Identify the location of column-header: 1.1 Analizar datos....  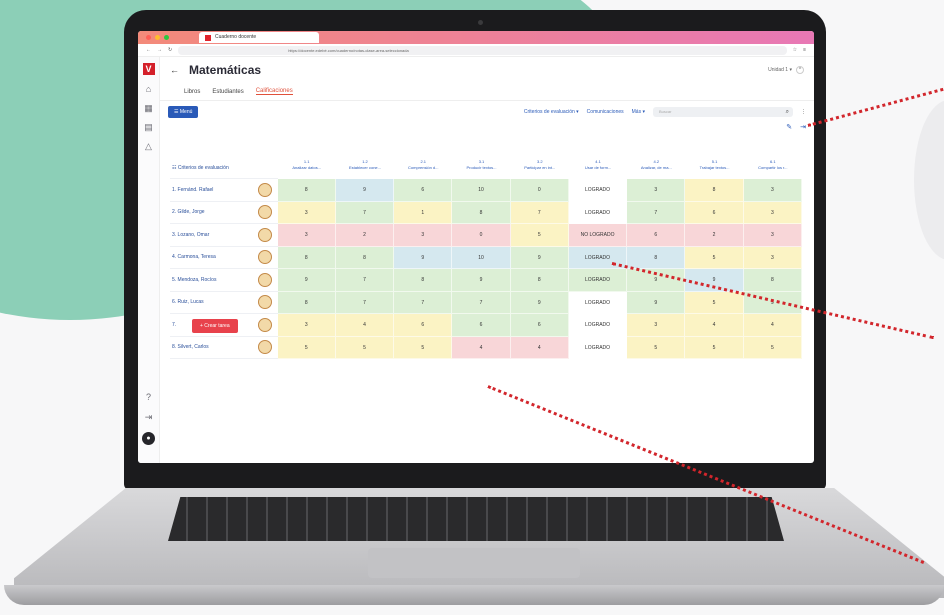
(307, 168).